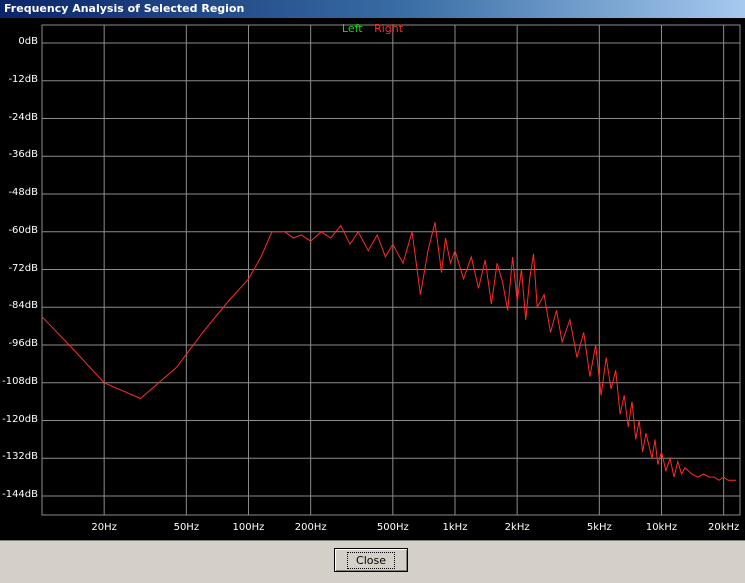  What do you see at coordinates (28, 41) in the screenshot?
I see `y-tick-label: 0dB` at bounding box center [28, 41].